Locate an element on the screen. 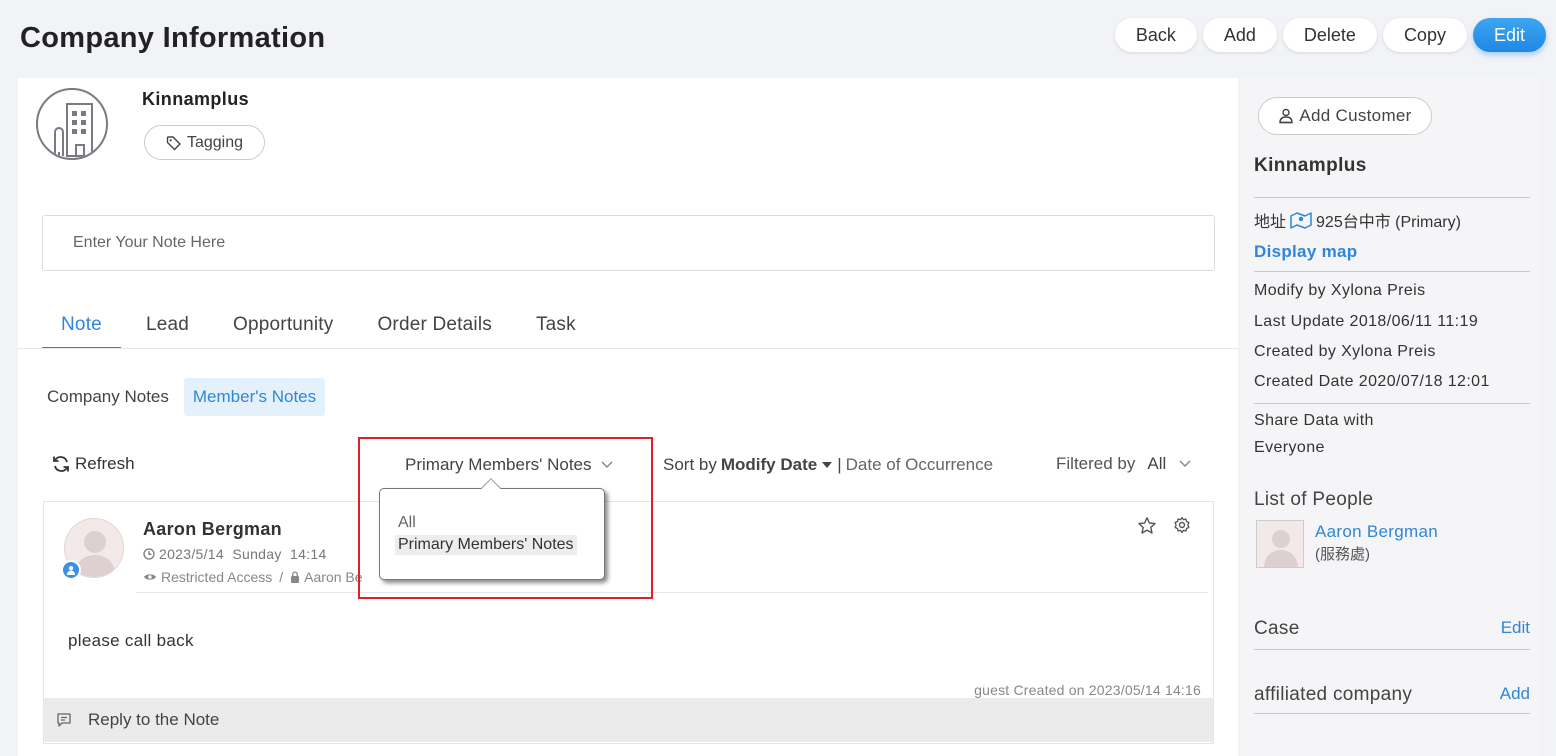  share-value: Everyone is located at coordinates (1289, 447).